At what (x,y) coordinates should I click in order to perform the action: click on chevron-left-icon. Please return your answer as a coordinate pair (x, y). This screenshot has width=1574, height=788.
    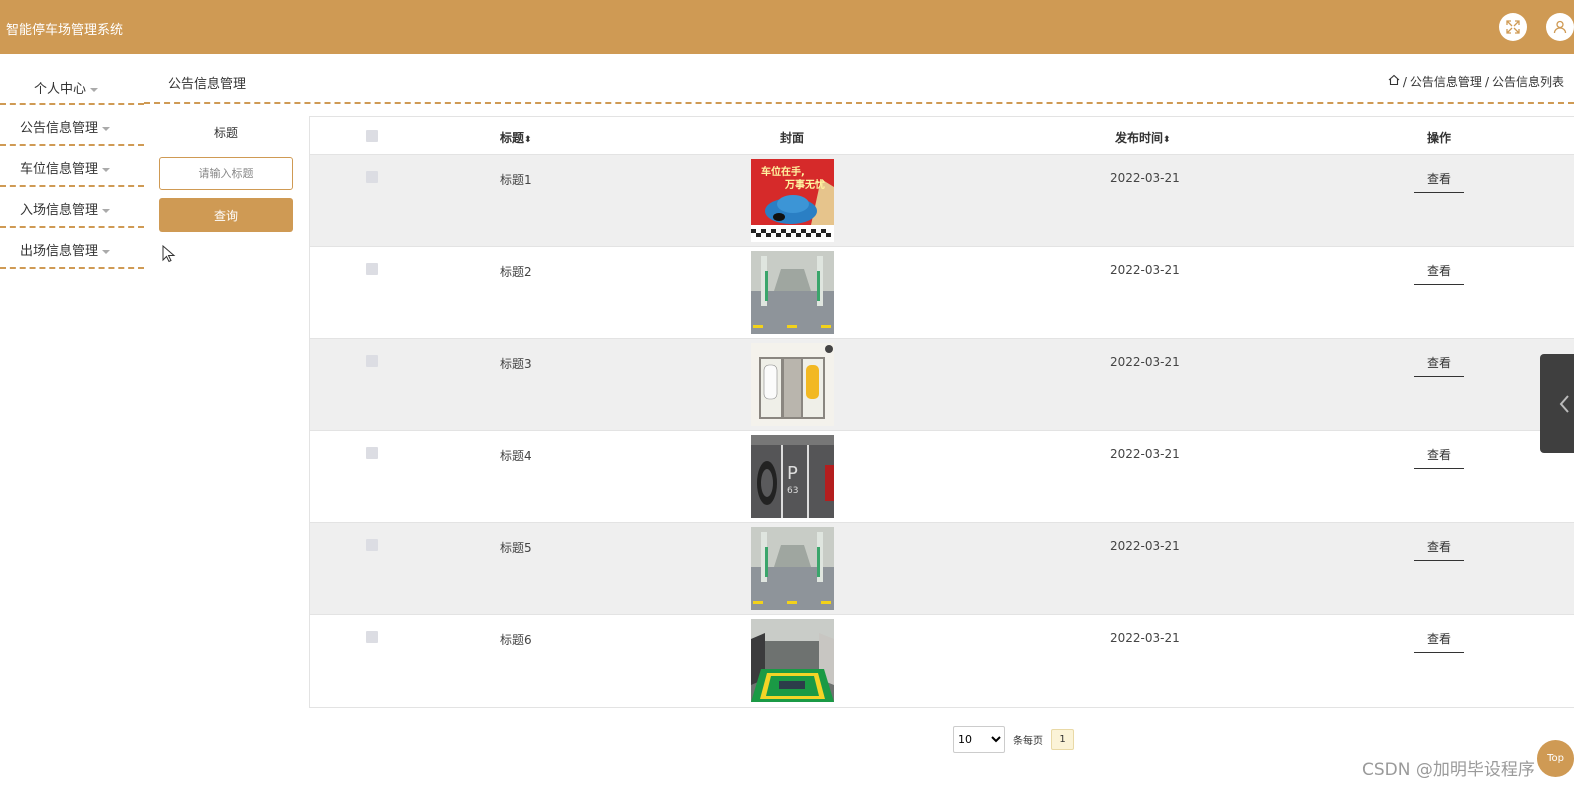
    Looking at the image, I should click on (1564, 404).